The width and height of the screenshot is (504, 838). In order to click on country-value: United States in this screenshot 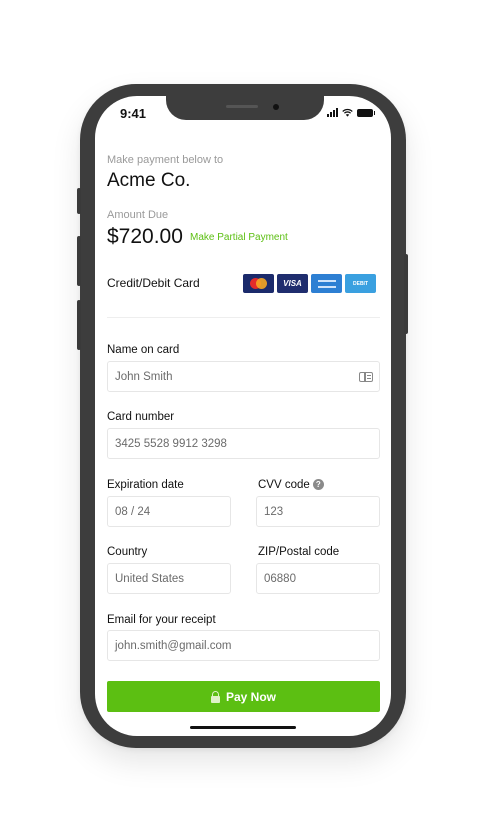, I will do `click(150, 578)`.